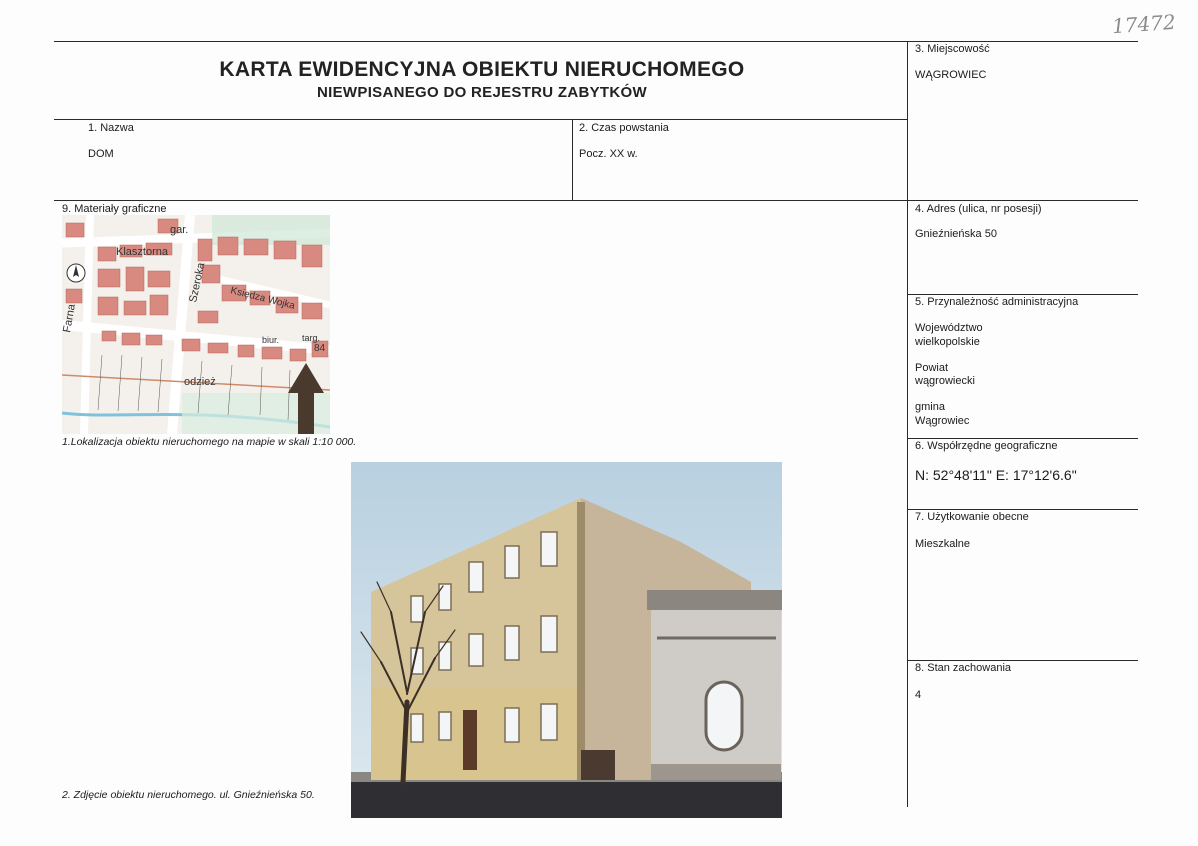 Image resolution: width=1198 pixels, height=846 pixels. Describe the element at coordinates (945, 381) in the screenshot. I see `county-value: wągrowiecki` at that location.